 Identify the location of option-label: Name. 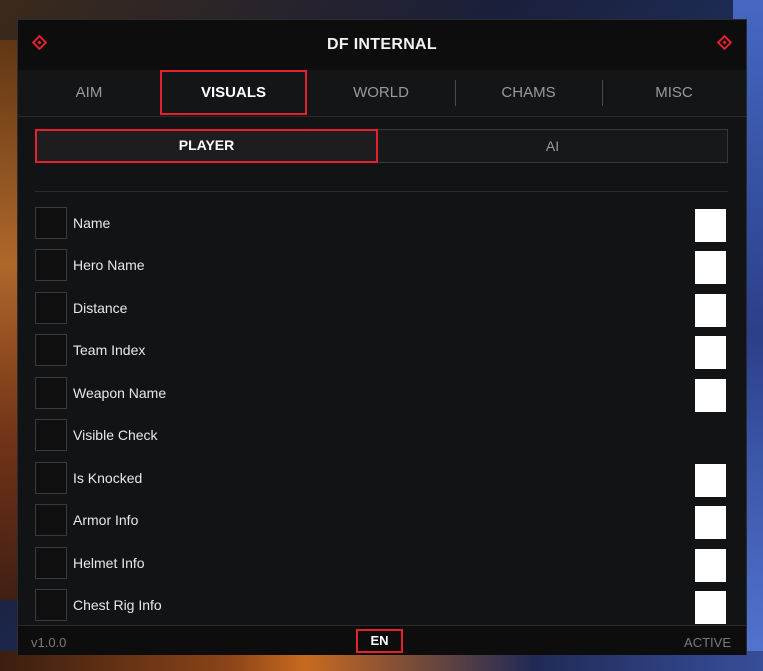
(92, 223).